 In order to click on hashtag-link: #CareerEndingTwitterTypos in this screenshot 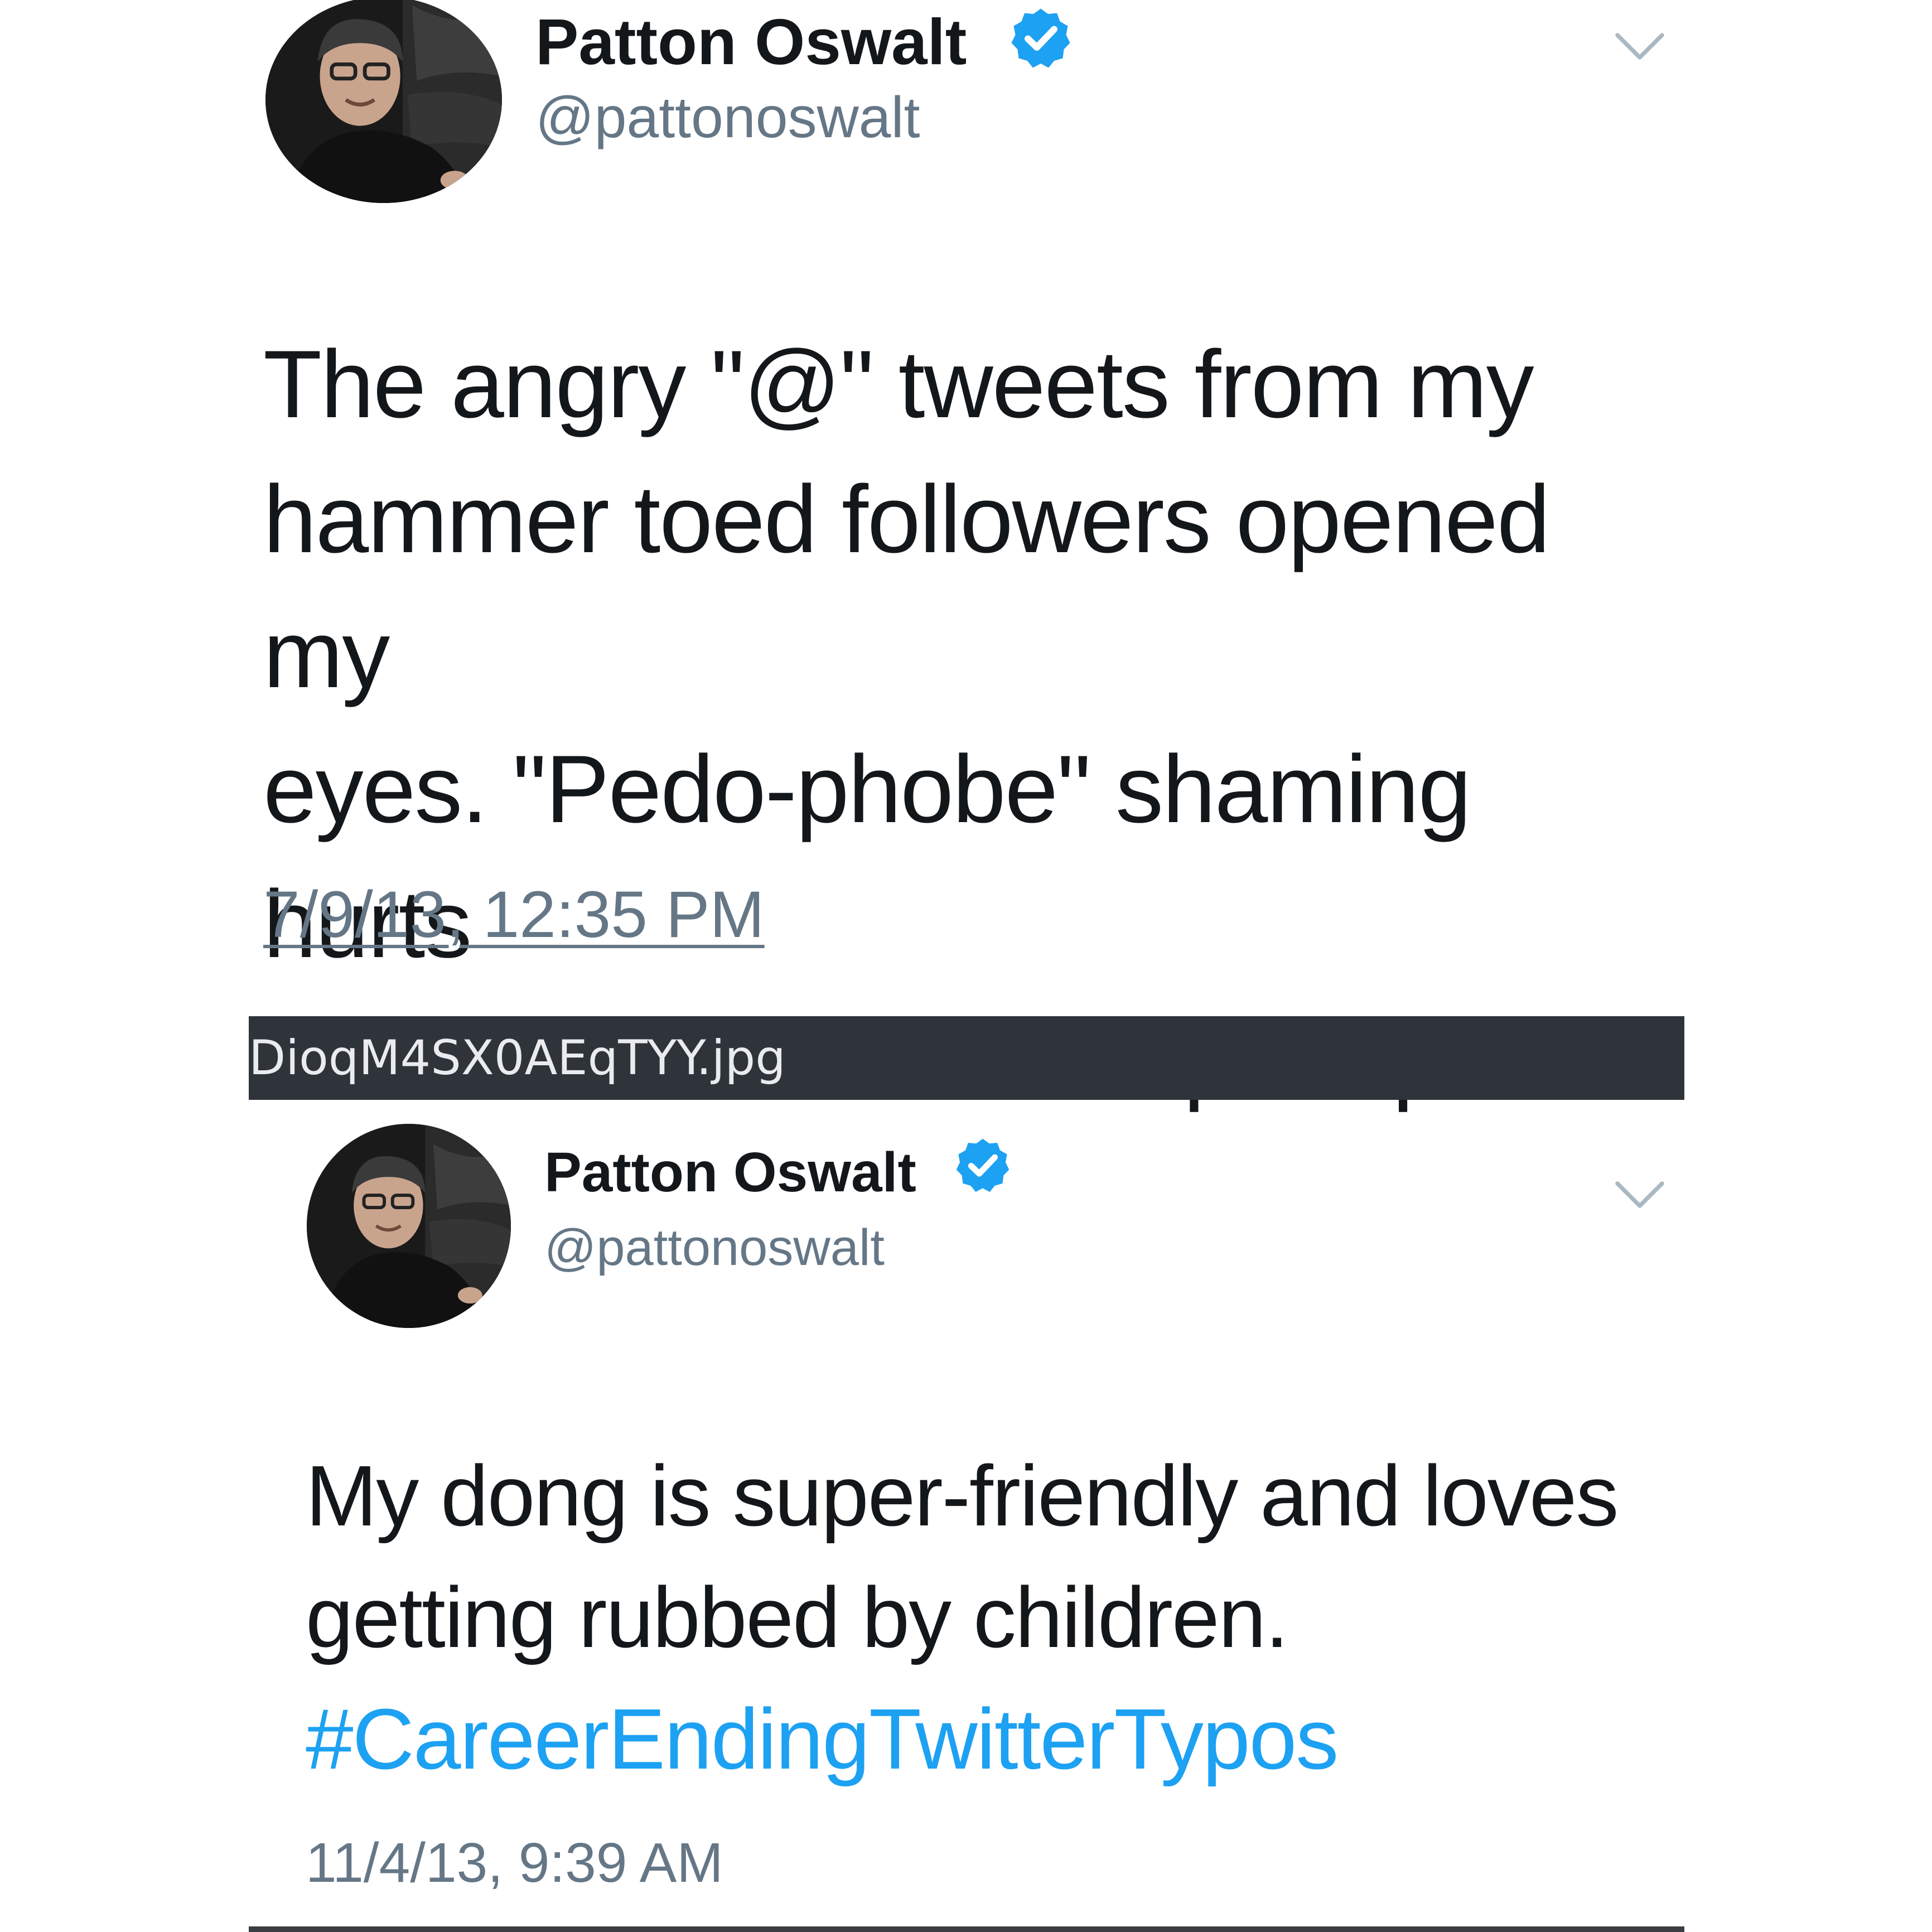, I will do `click(992, 1739)`.